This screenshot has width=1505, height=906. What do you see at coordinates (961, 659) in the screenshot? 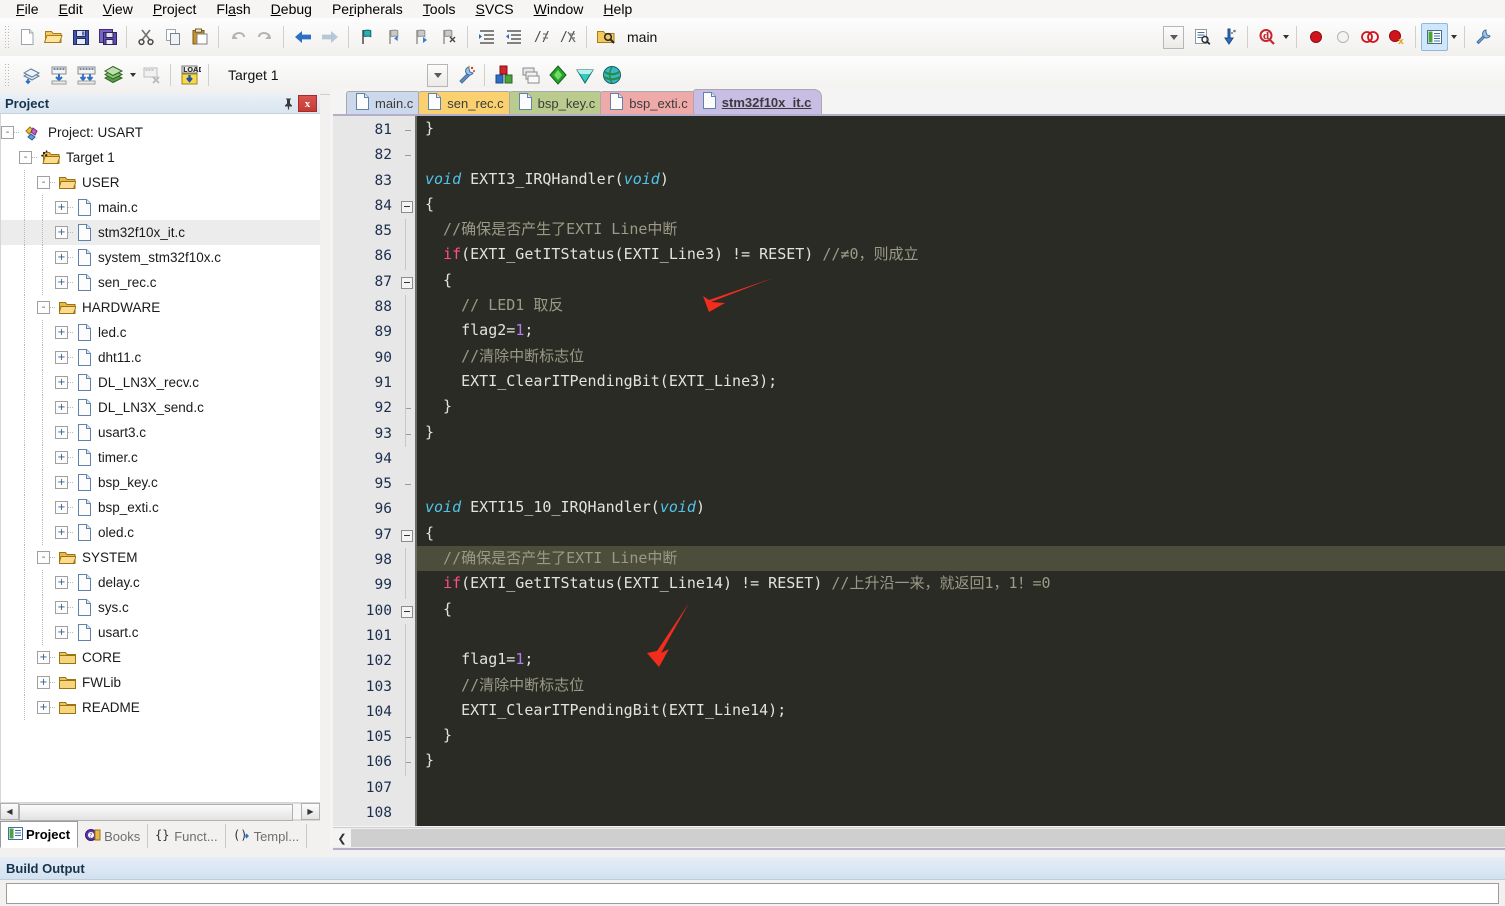
I see `code-line: flag1=1;` at bounding box center [961, 659].